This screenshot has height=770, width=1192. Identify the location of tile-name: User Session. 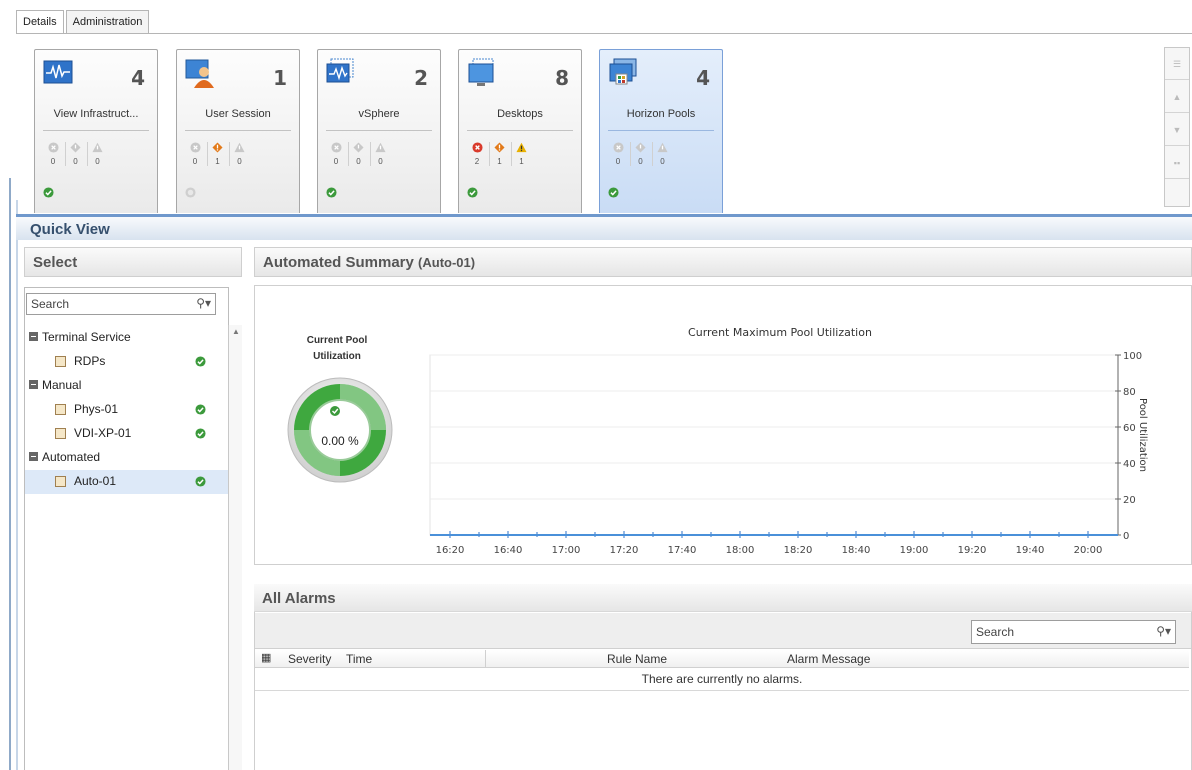
(238, 114).